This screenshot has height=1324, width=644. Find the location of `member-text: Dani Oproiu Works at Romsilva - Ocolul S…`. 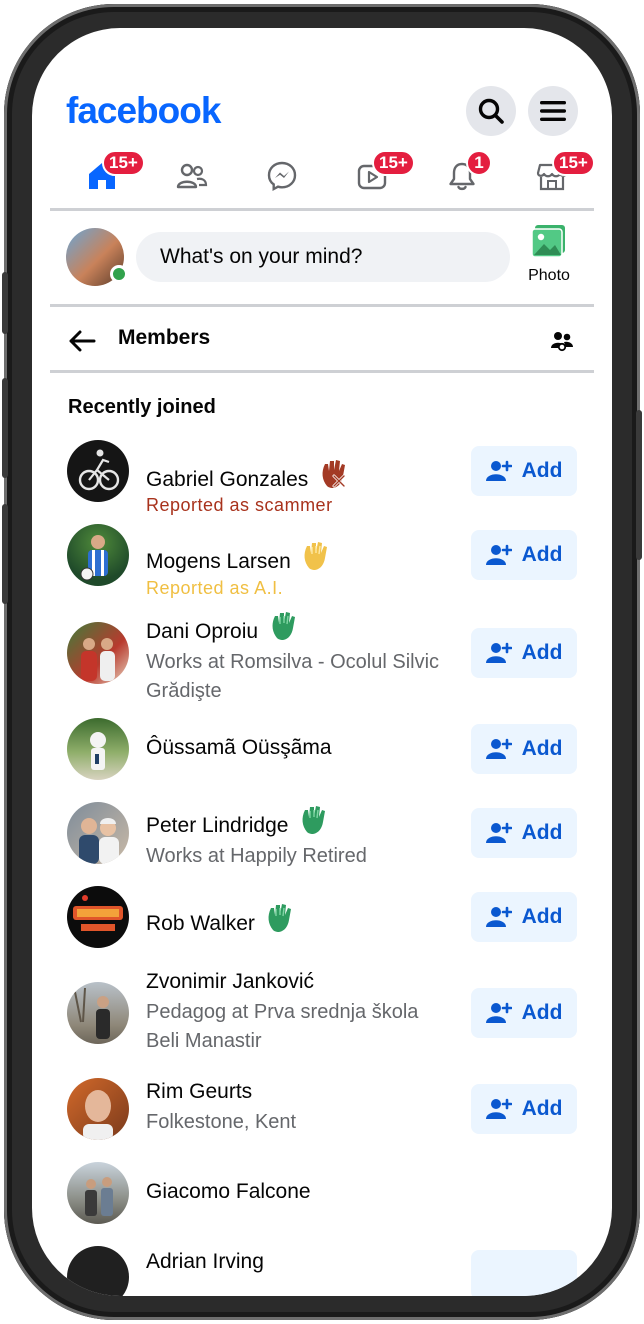

member-text: Dani Oproiu Works at Romsilva - Ocolul S… is located at coordinates (306, 657).